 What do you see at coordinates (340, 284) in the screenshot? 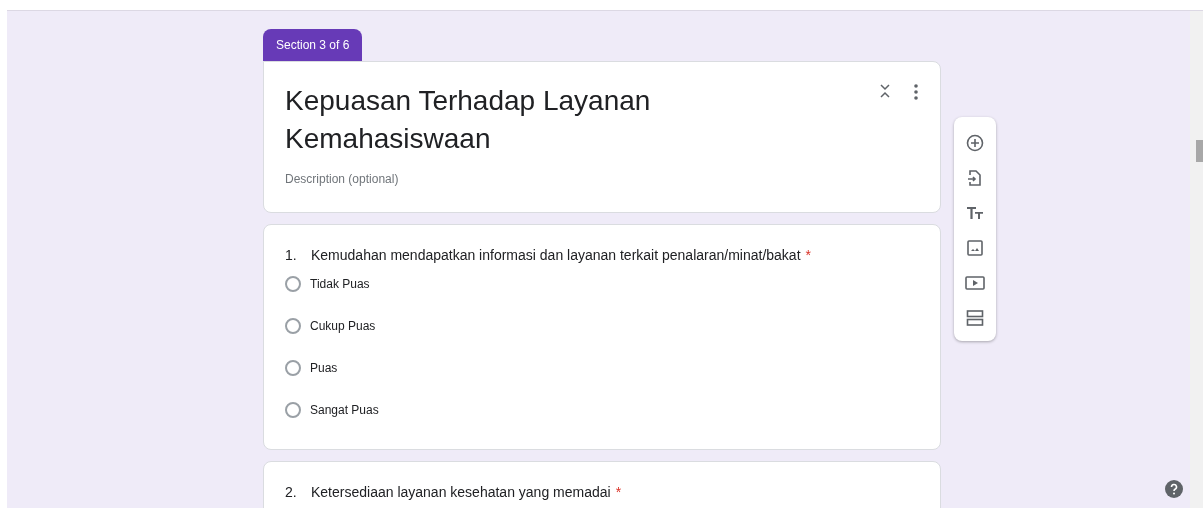
I see `option-label: Tidak Puas` at bounding box center [340, 284].